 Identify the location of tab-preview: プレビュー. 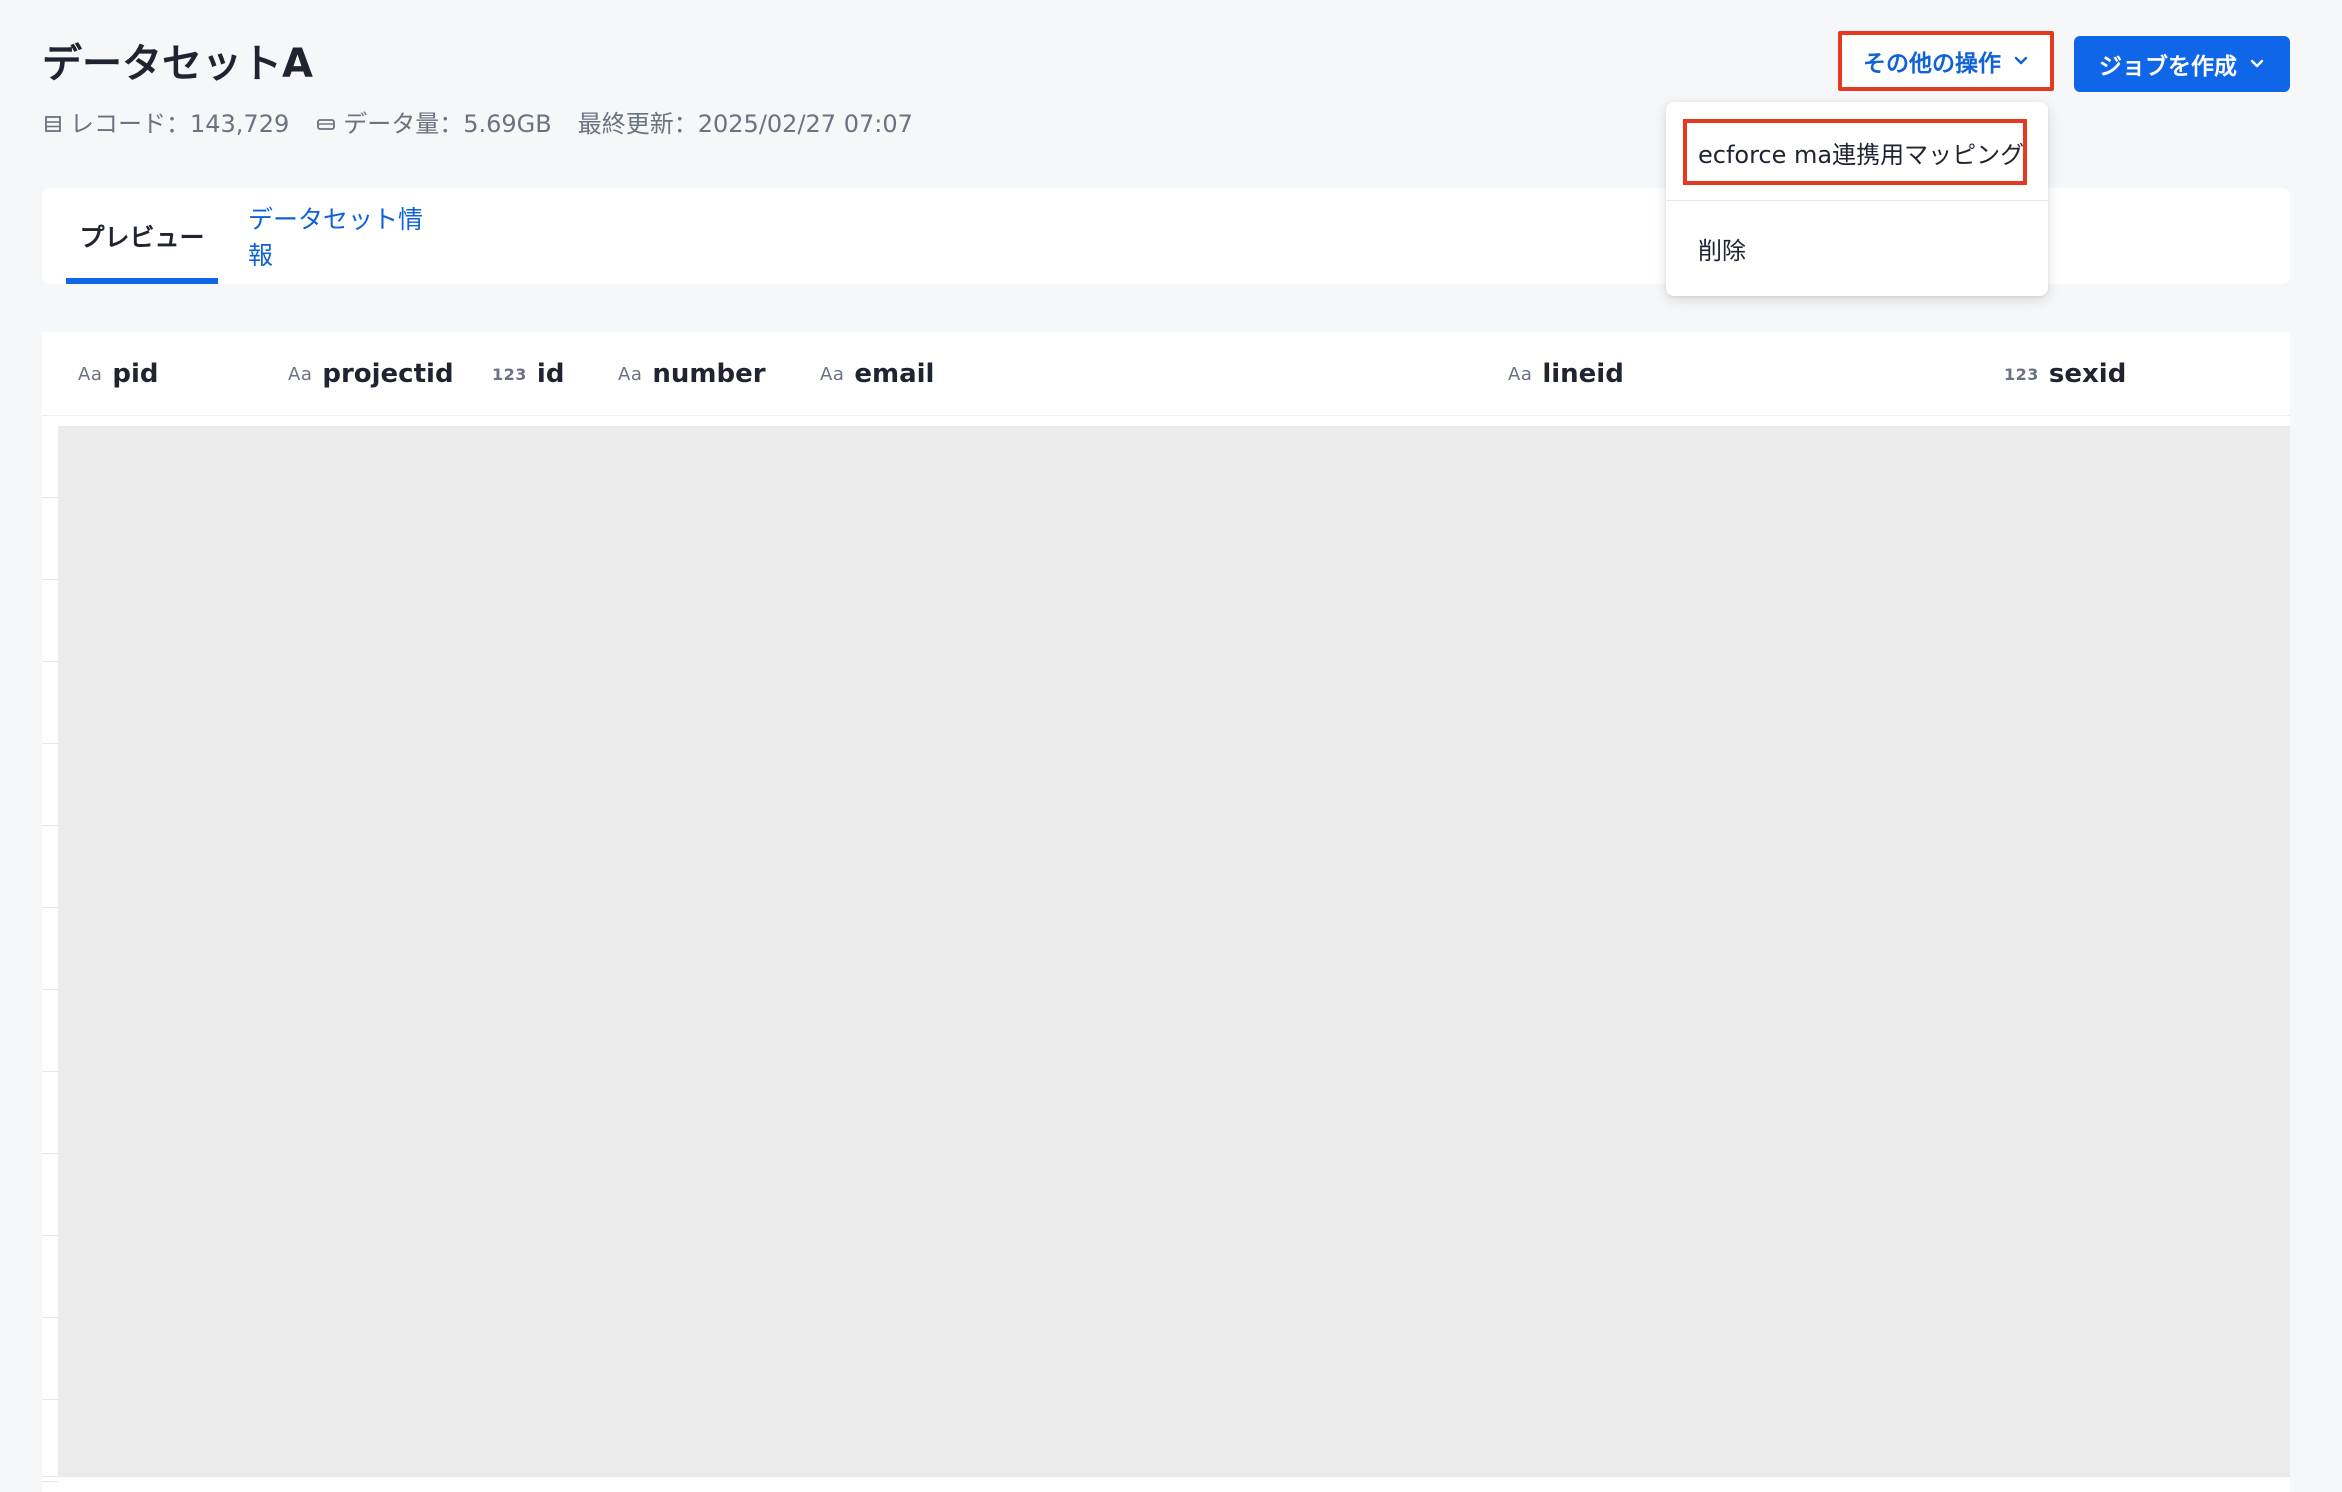
(142, 236).